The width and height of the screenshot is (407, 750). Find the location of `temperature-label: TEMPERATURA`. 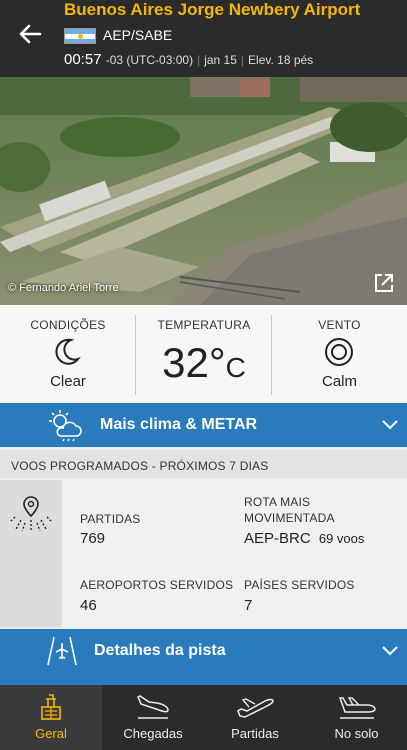

temperature-label: TEMPERATURA is located at coordinates (204, 325).